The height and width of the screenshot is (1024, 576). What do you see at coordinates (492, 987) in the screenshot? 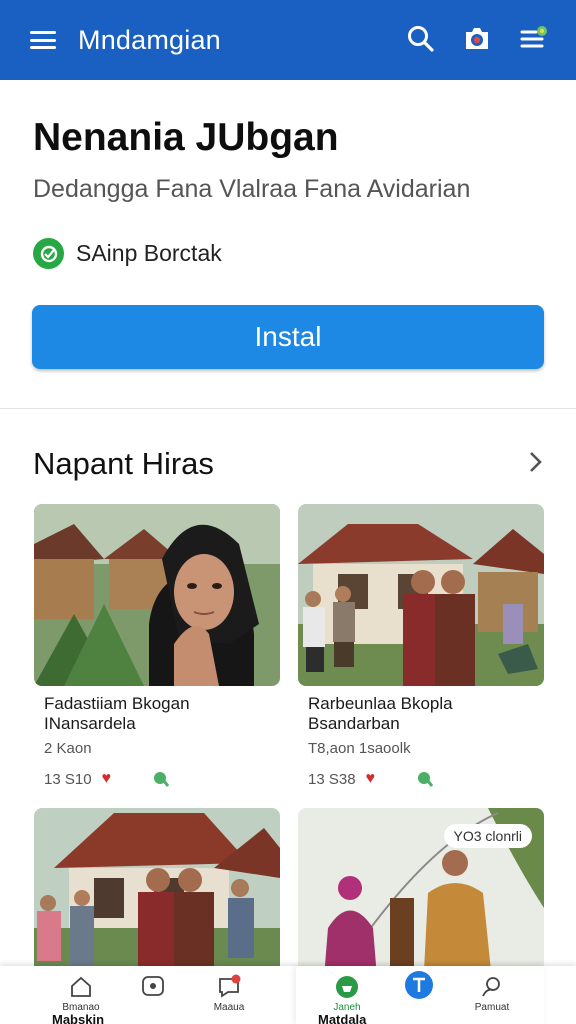
I see `more-icon` at bounding box center [492, 987].